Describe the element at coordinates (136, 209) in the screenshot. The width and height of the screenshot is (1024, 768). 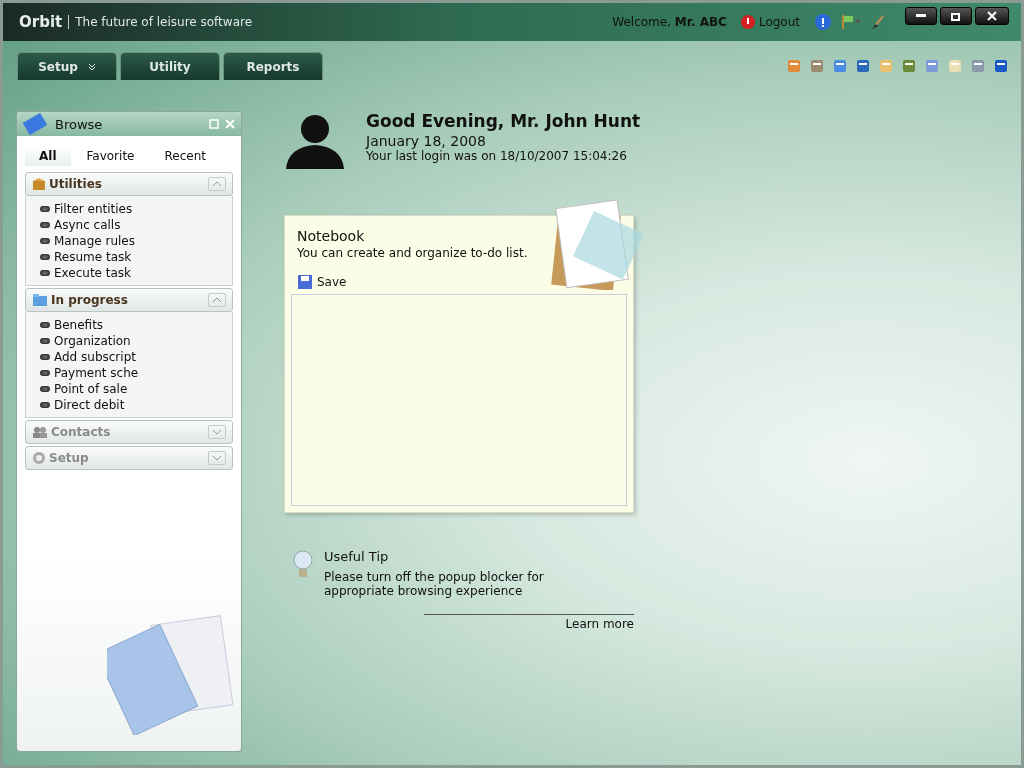
I see `nav-item: Filter entities` at that location.